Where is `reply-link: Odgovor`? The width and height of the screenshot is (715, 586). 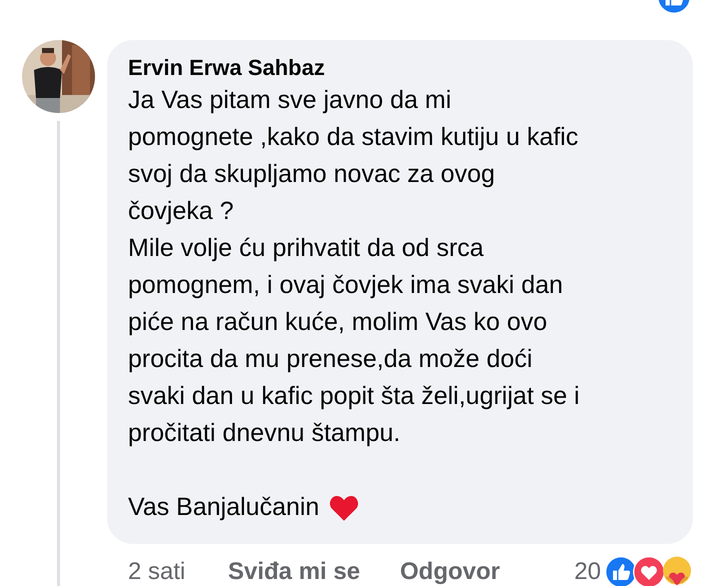
reply-link: Odgovor is located at coordinates (450, 570).